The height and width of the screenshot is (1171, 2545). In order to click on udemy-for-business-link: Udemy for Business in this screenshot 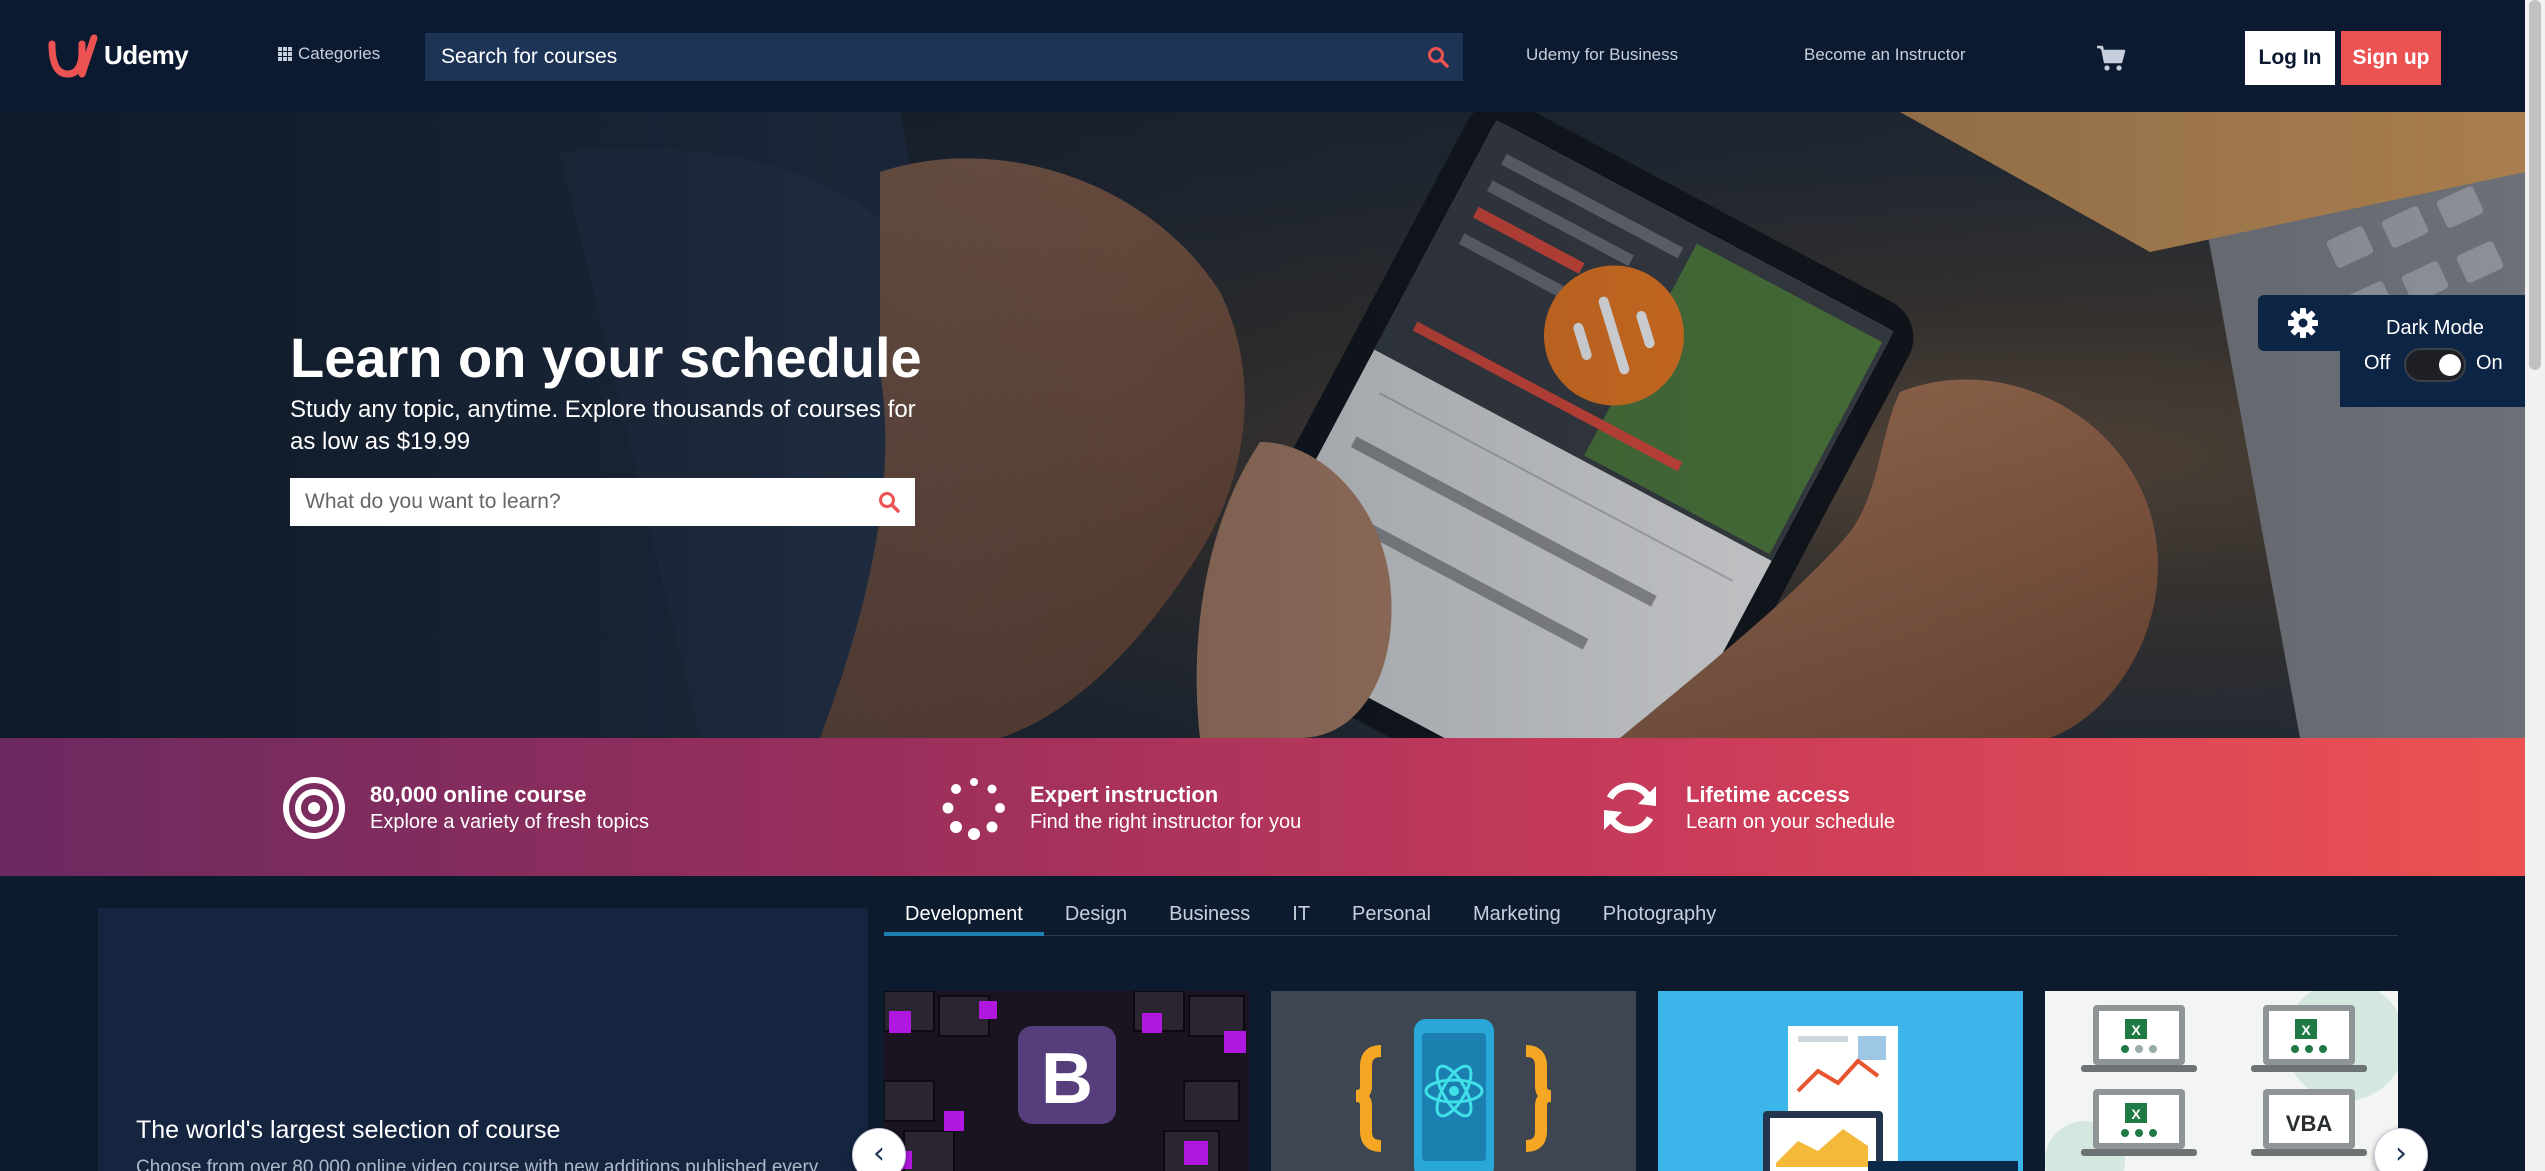, I will do `click(1602, 55)`.